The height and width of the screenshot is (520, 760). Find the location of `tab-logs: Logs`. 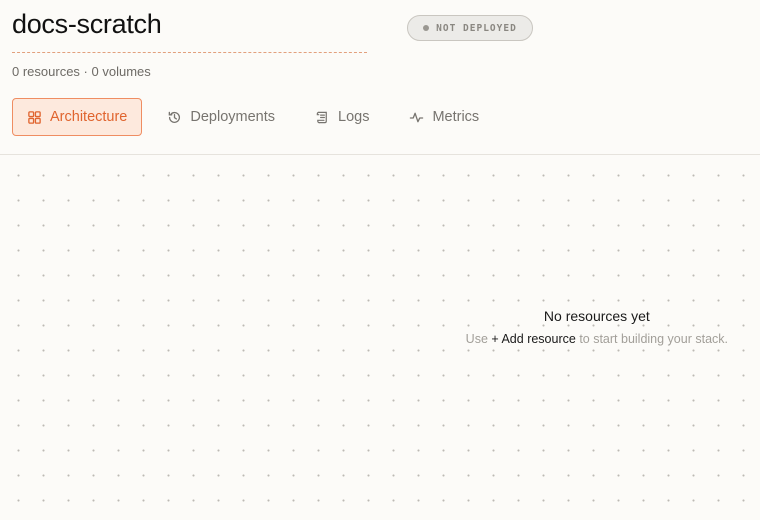

tab-logs: Logs is located at coordinates (342, 117).